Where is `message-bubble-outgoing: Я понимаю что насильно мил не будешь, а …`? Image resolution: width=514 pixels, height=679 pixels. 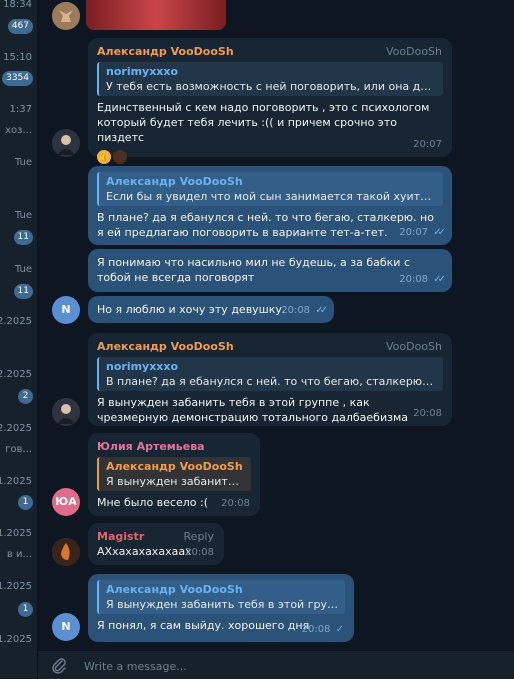
message-bubble-outgoing: Я понимаю что насильно мил не будешь, а … is located at coordinates (270, 270).